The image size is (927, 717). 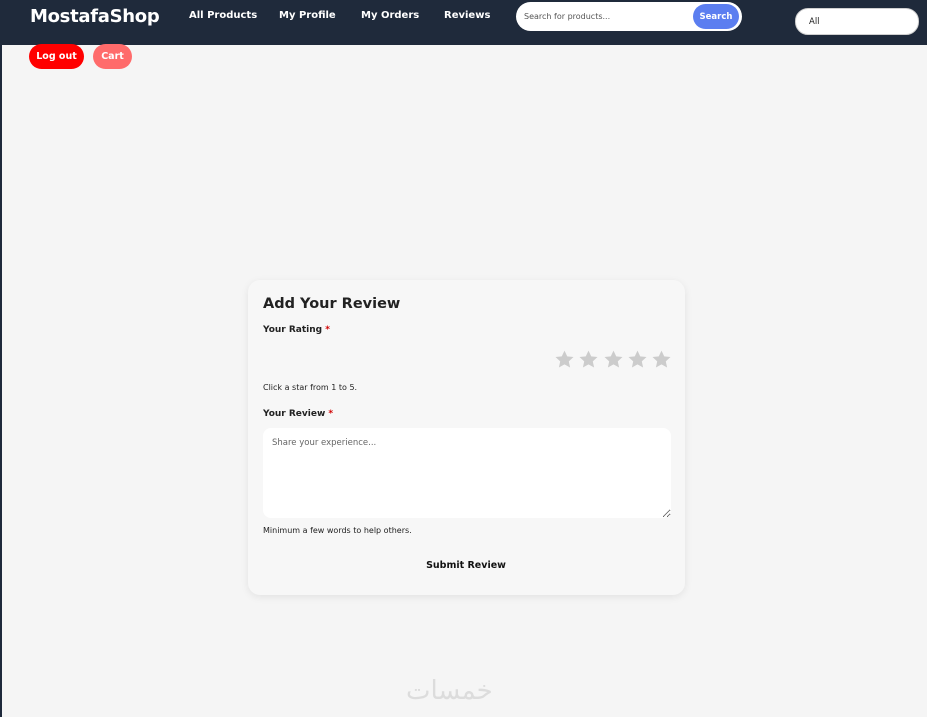 I want to click on review-label: Your Review *, so click(x=298, y=414).